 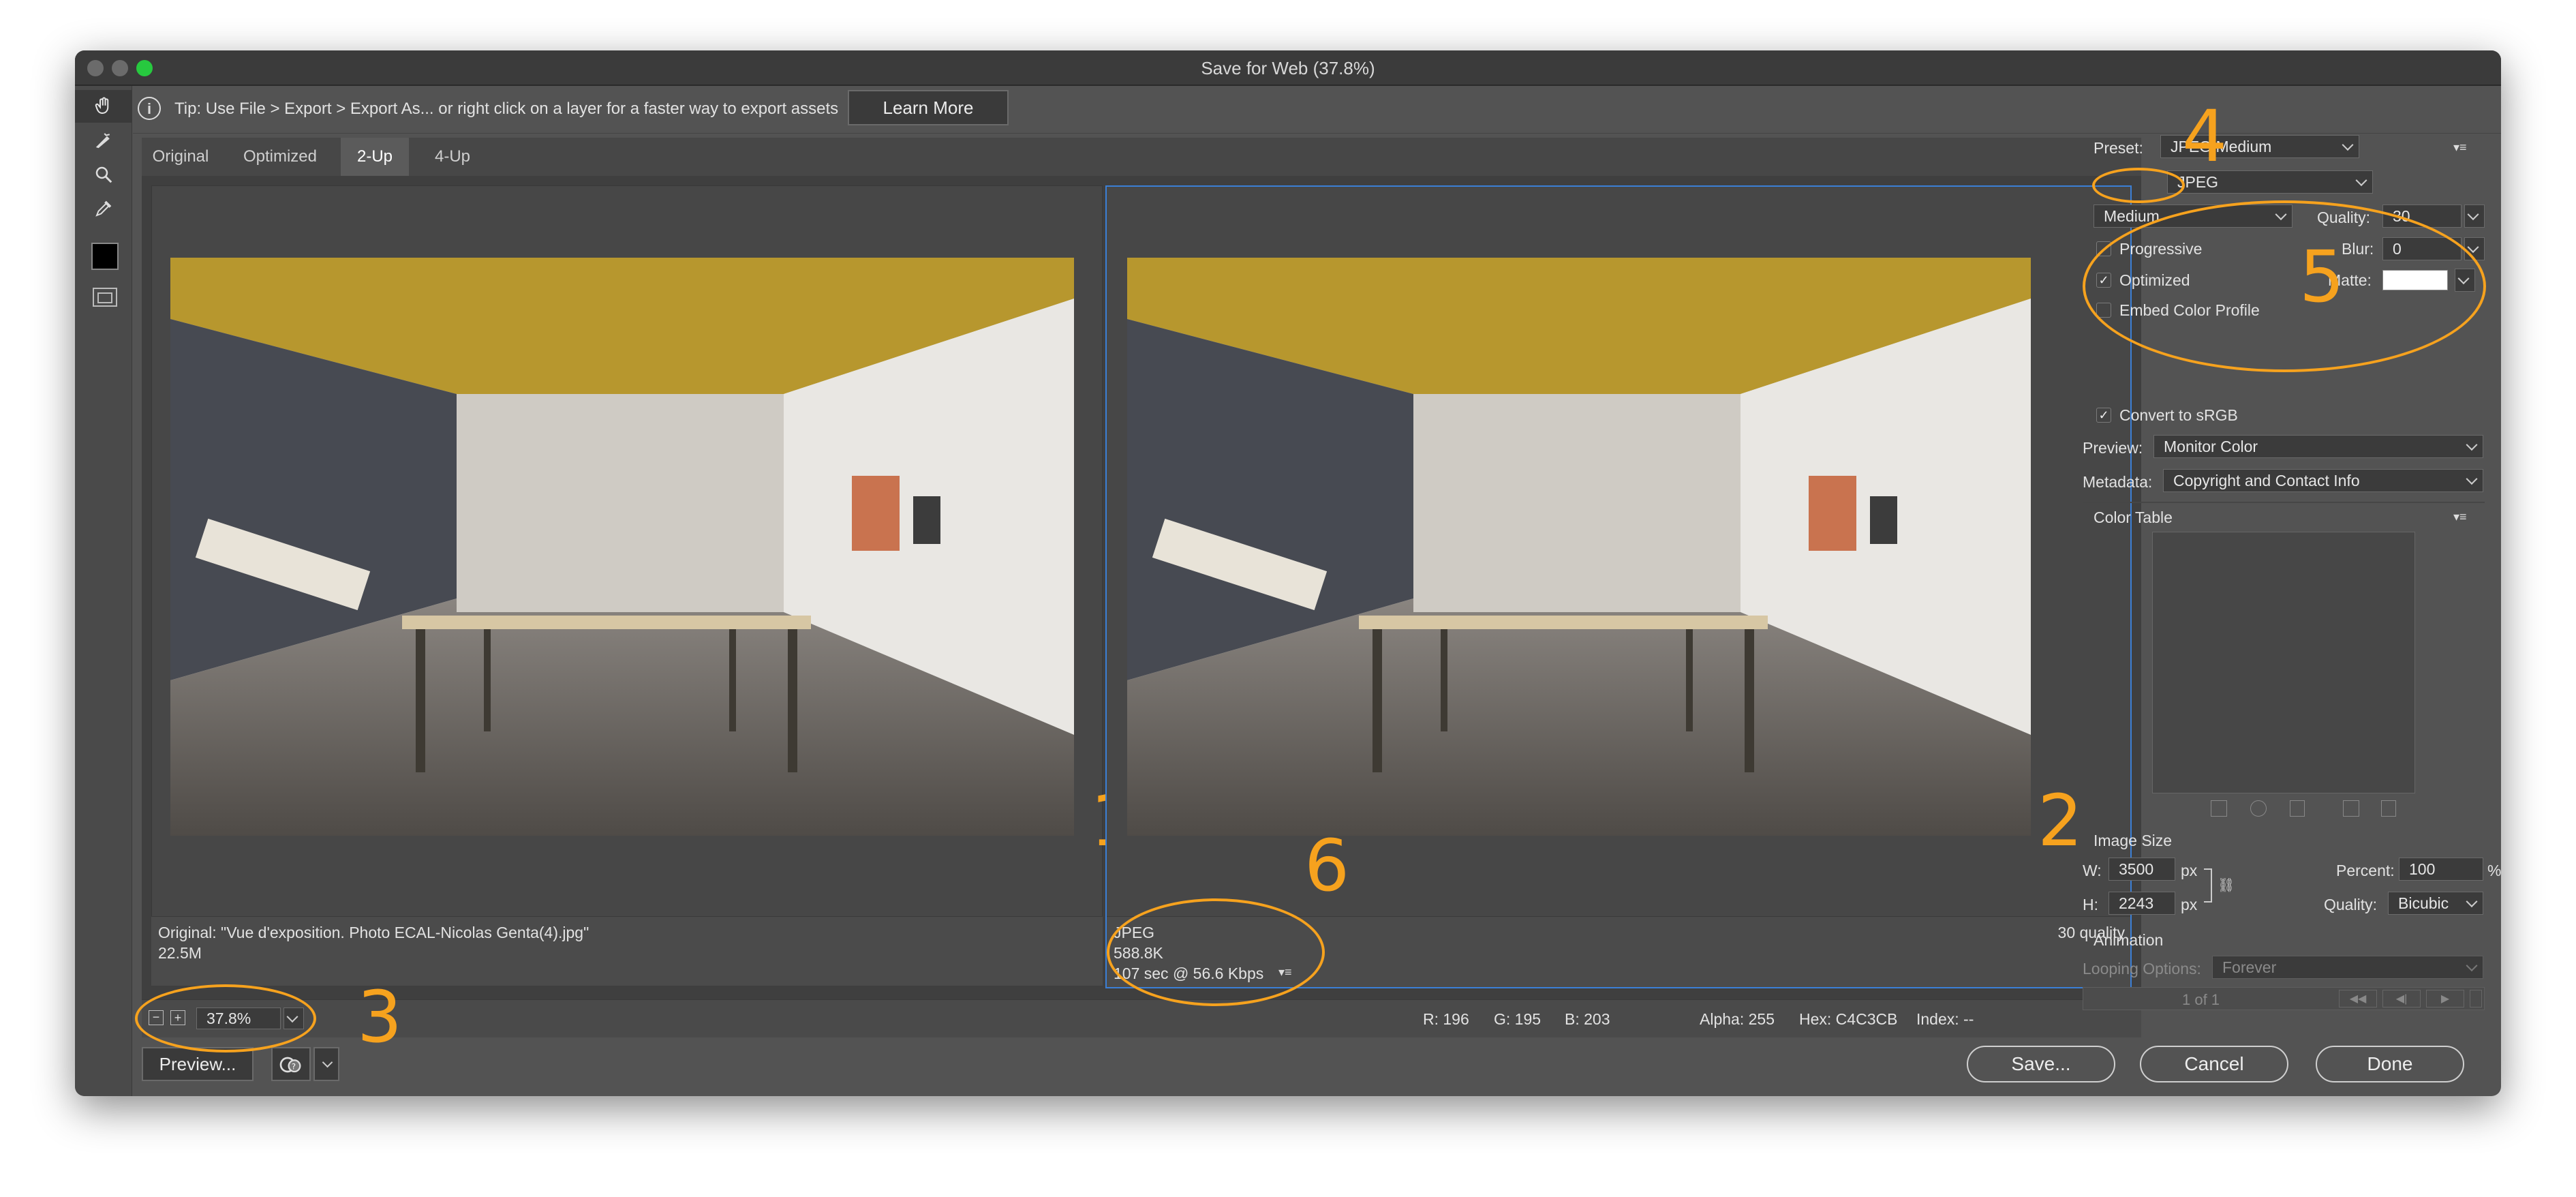 I want to click on animation-label: Animation, so click(x=2129, y=940).